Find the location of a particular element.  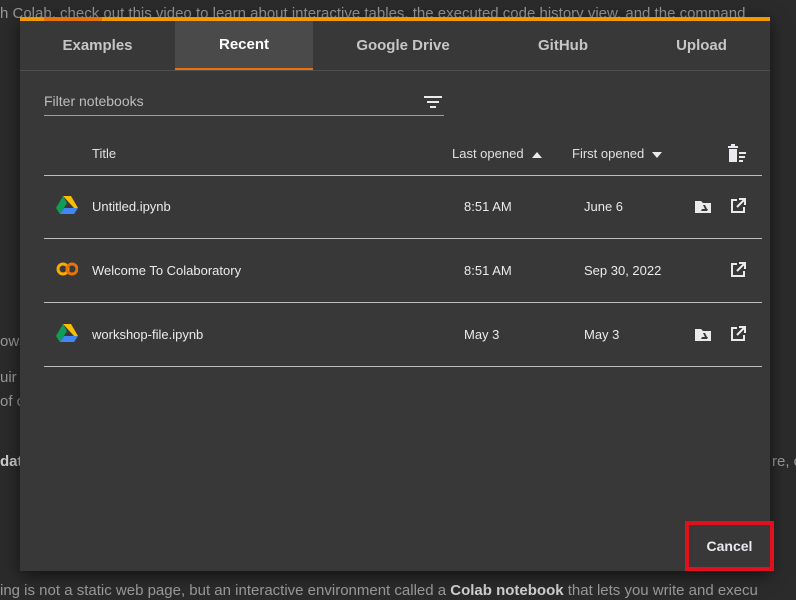

clear-history-trash-icon is located at coordinates (736, 154).